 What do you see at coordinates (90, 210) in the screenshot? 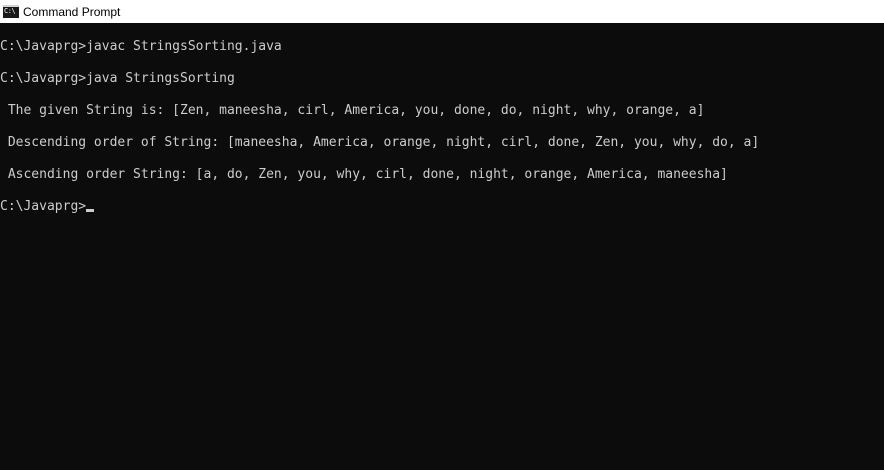
I see `text-cursor` at bounding box center [90, 210].